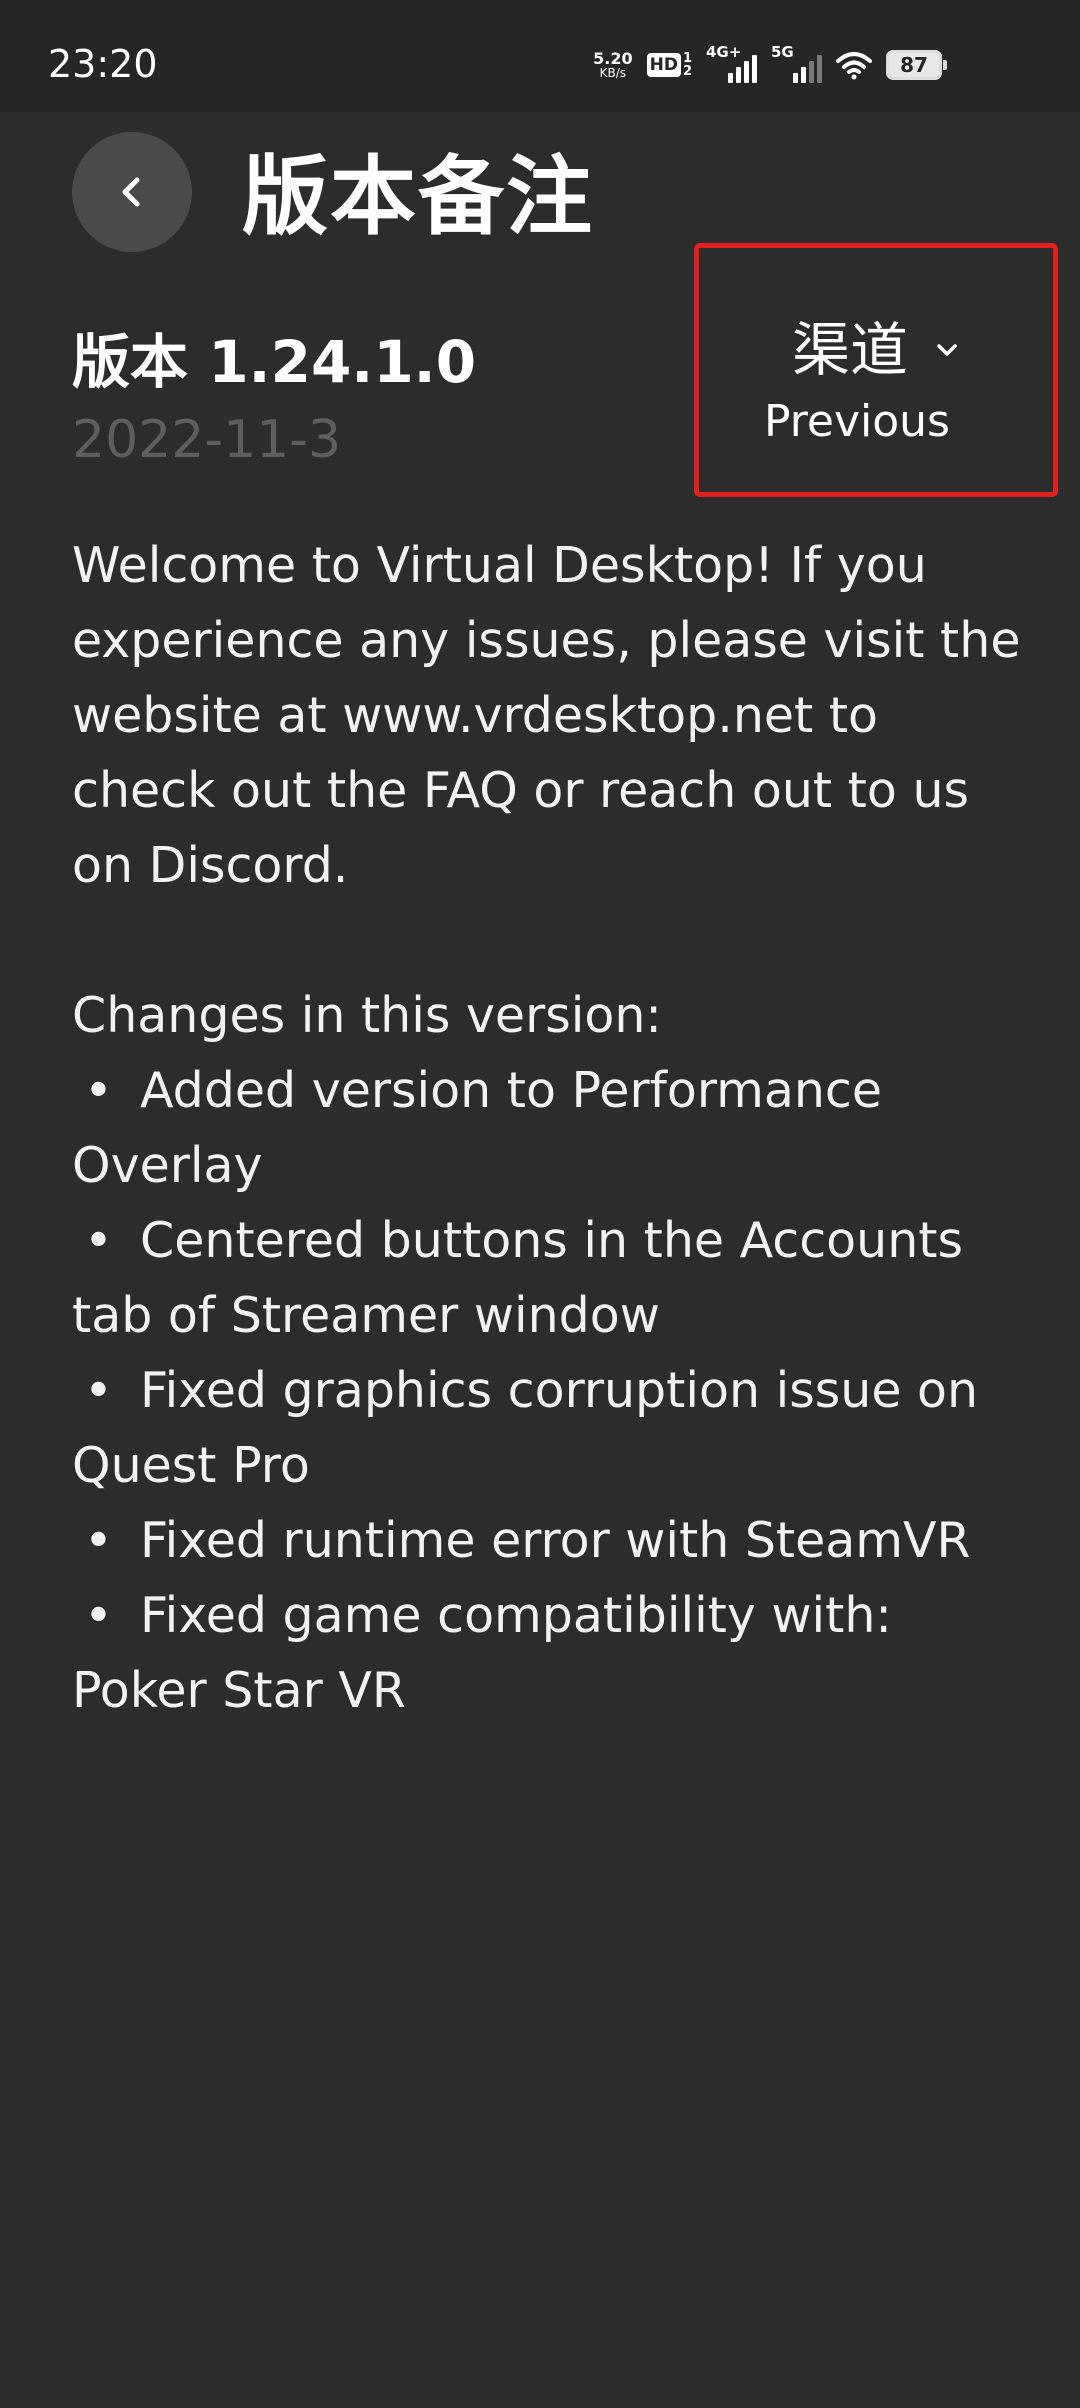 The height and width of the screenshot is (2408, 1080). I want to click on change-item: Added version to Performance Overlay, so click(552, 1128).